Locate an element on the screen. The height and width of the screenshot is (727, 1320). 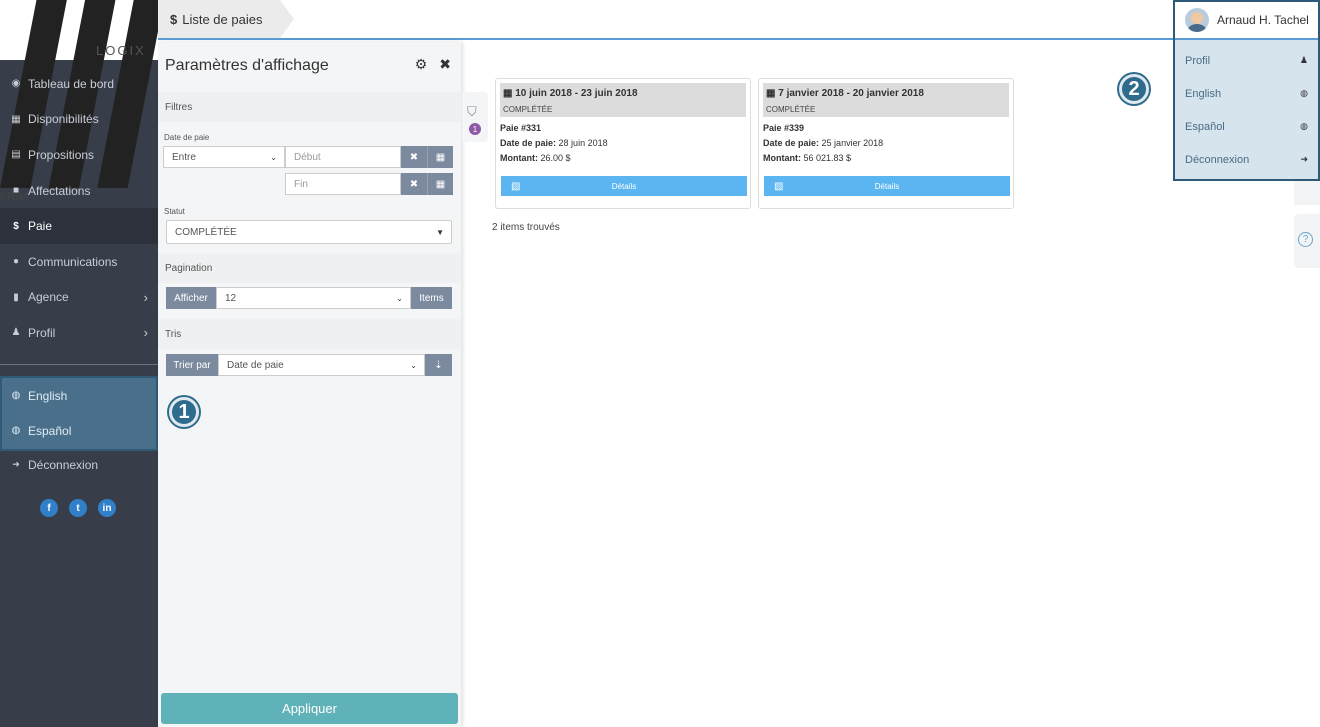
linkedin-icon: in is located at coordinates (107, 508).